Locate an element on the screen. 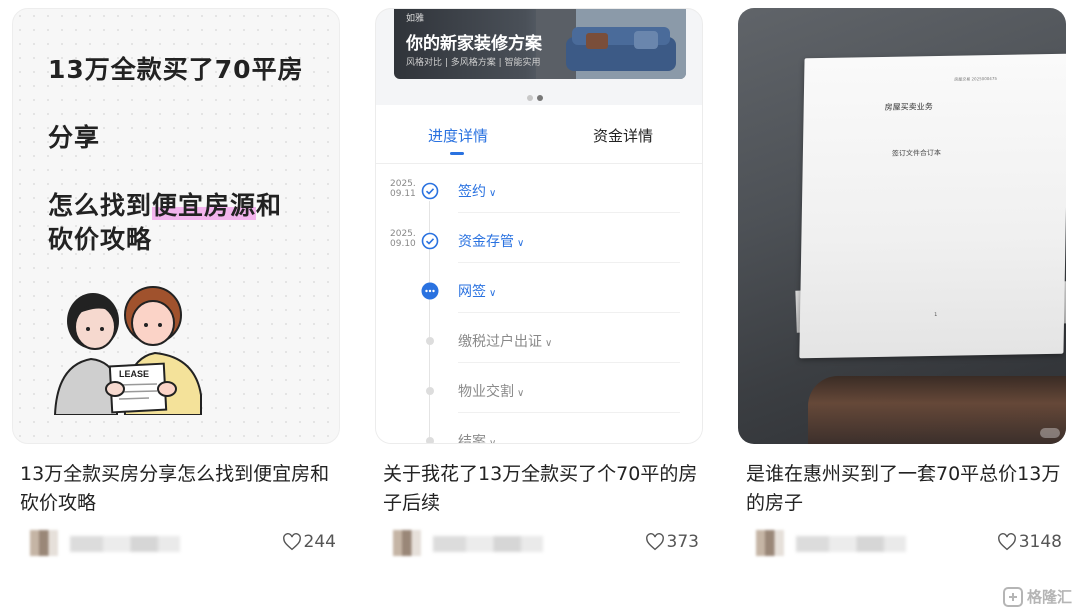  cover-text-line-1: 13万全款买了70平房 is located at coordinates (176, 69).